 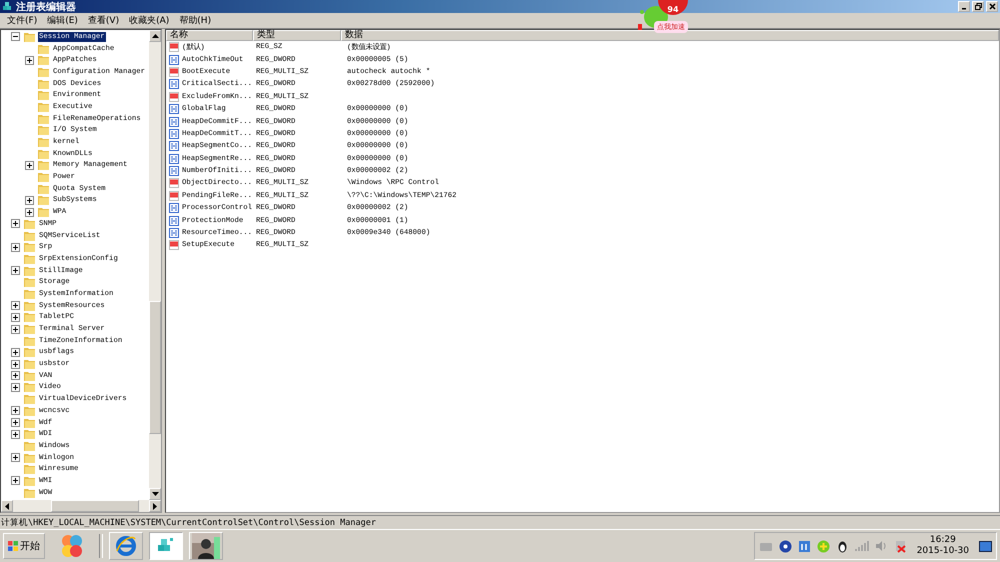 I want to click on restore-button, so click(x=978, y=6).